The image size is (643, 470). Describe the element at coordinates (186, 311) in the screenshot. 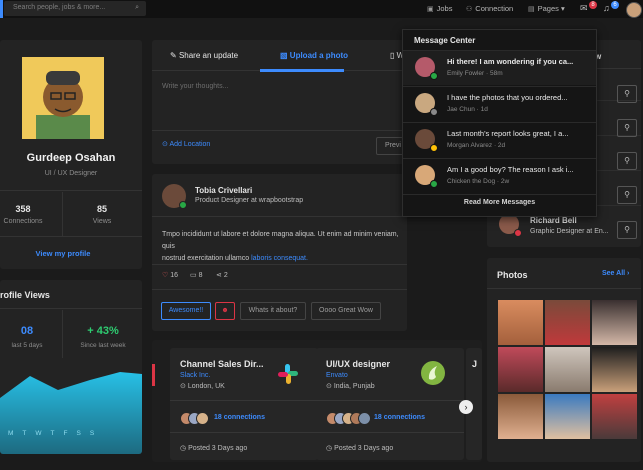

I see `quick-reply-awesome: Awesome!!` at that location.